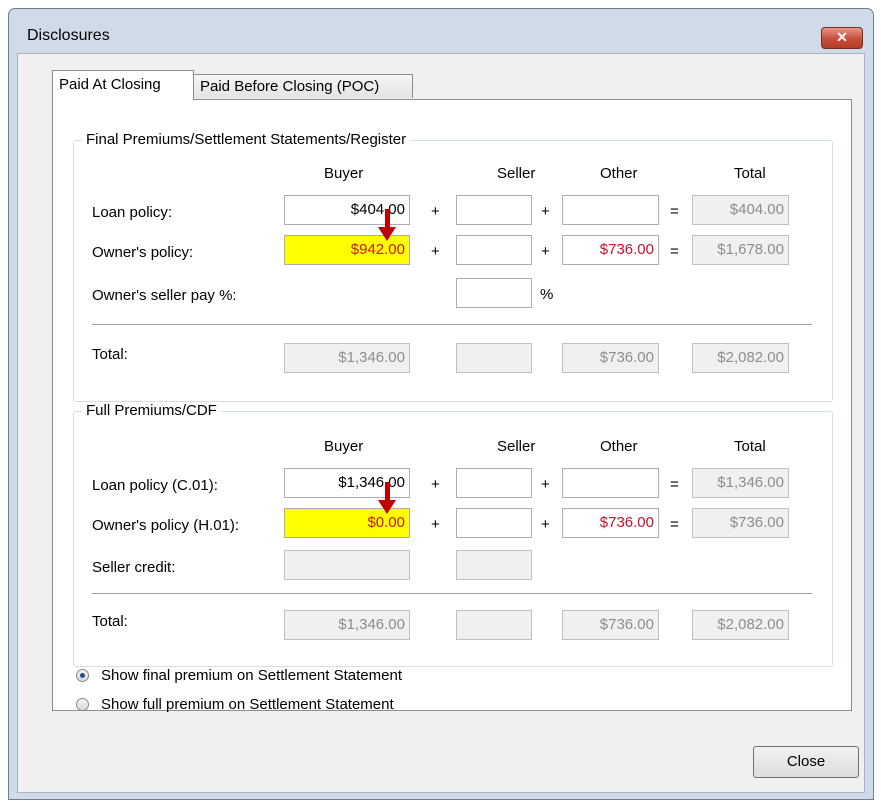  I want to click on title-bar: Disclosures ✕, so click(441, 29).